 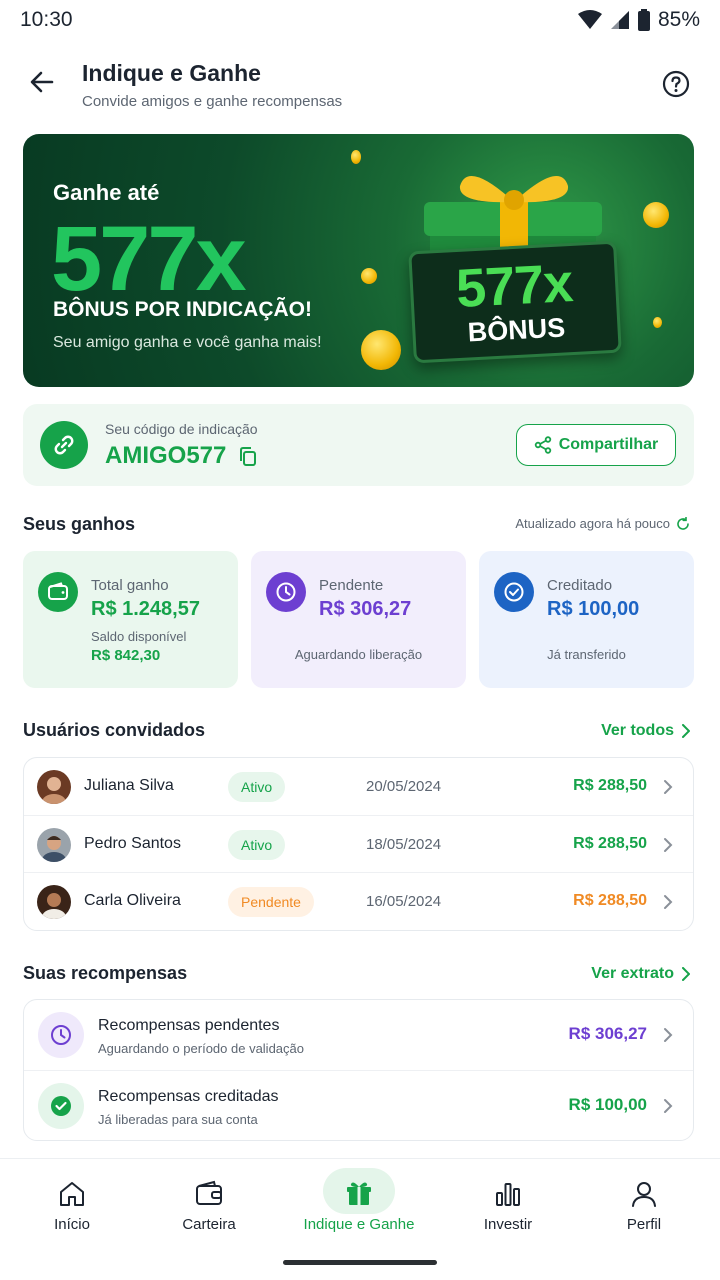 What do you see at coordinates (608, 444) in the screenshot?
I see `share-label: Compartilhar` at bounding box center [608, 444].